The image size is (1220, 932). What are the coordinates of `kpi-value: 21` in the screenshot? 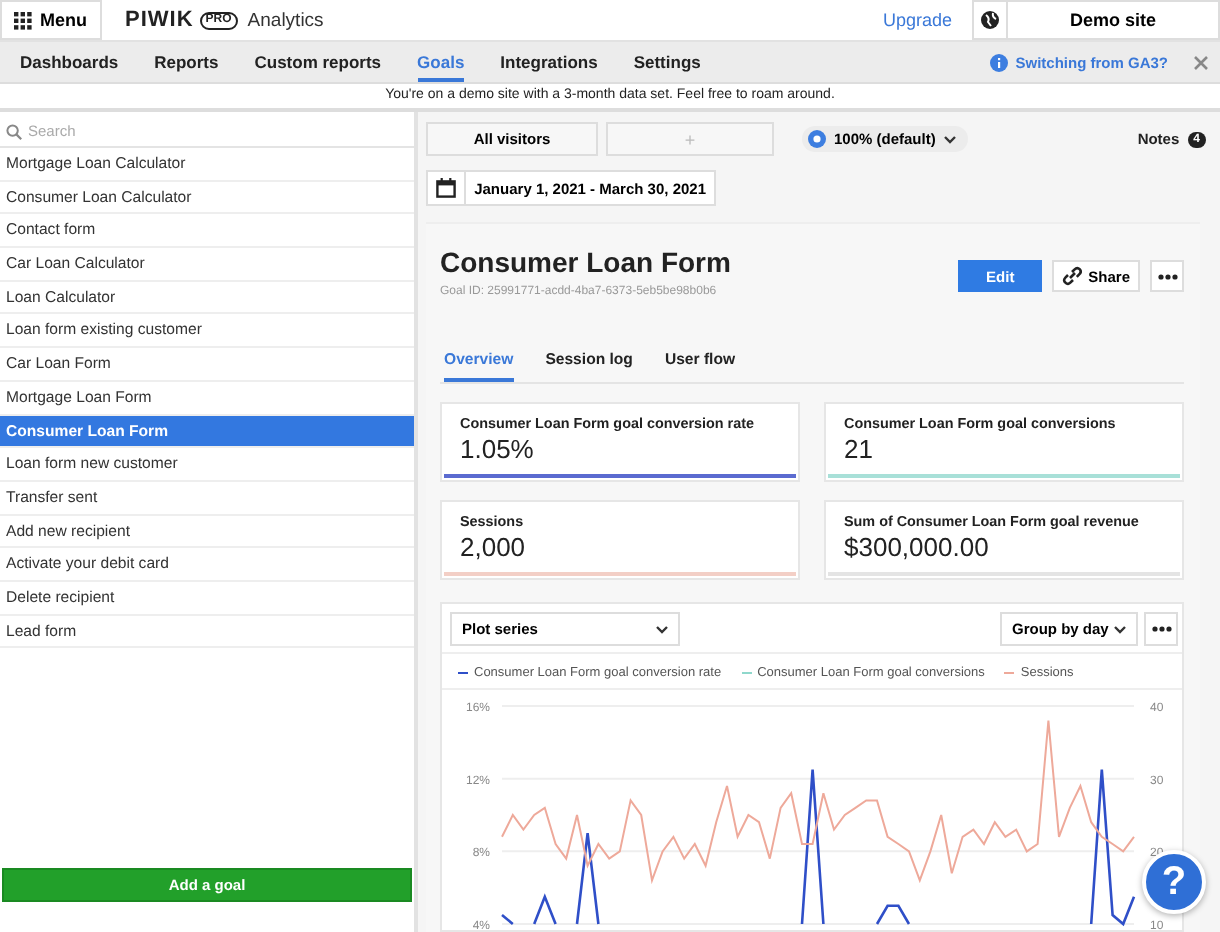 It's located at (858, 451).